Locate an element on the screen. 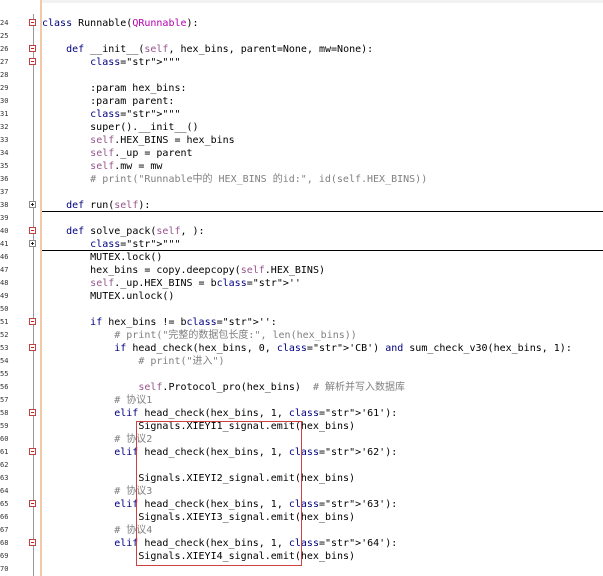 The image size is (603, 576). line-number: 69 is located at coordinates (4, 556).